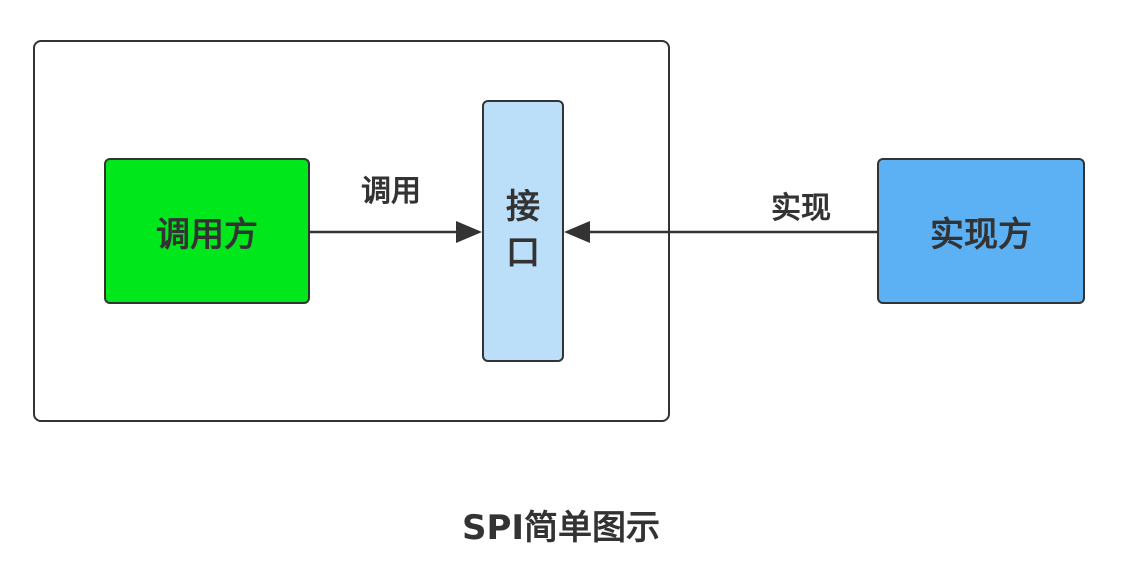 This screenshot has height=576, width=1122. I want to click on call-edge-label: 调用, so click(391, 191).